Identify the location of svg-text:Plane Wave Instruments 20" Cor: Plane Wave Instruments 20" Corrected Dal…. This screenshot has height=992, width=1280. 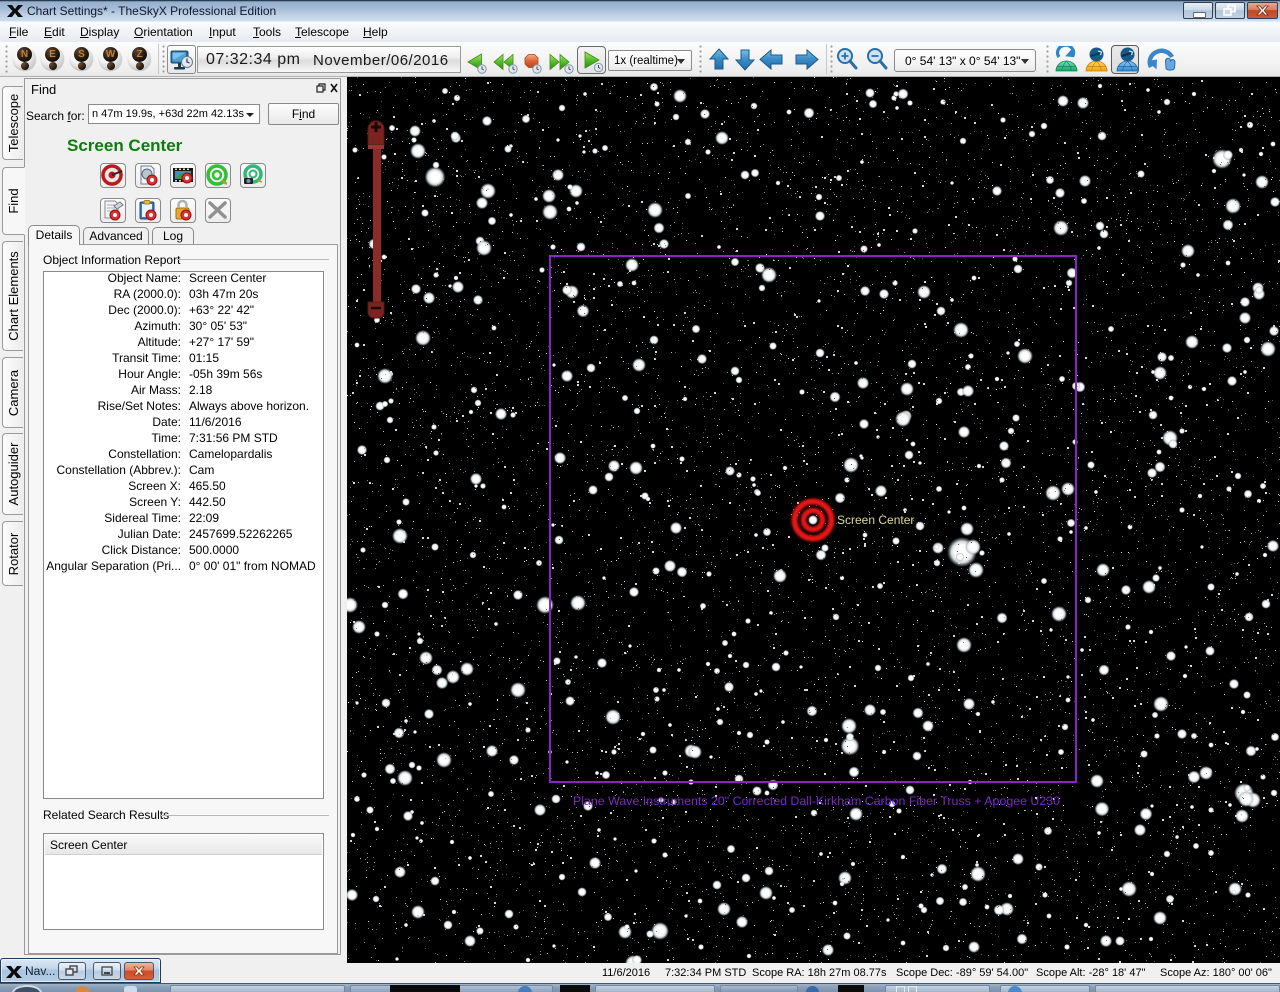
(816, 801).